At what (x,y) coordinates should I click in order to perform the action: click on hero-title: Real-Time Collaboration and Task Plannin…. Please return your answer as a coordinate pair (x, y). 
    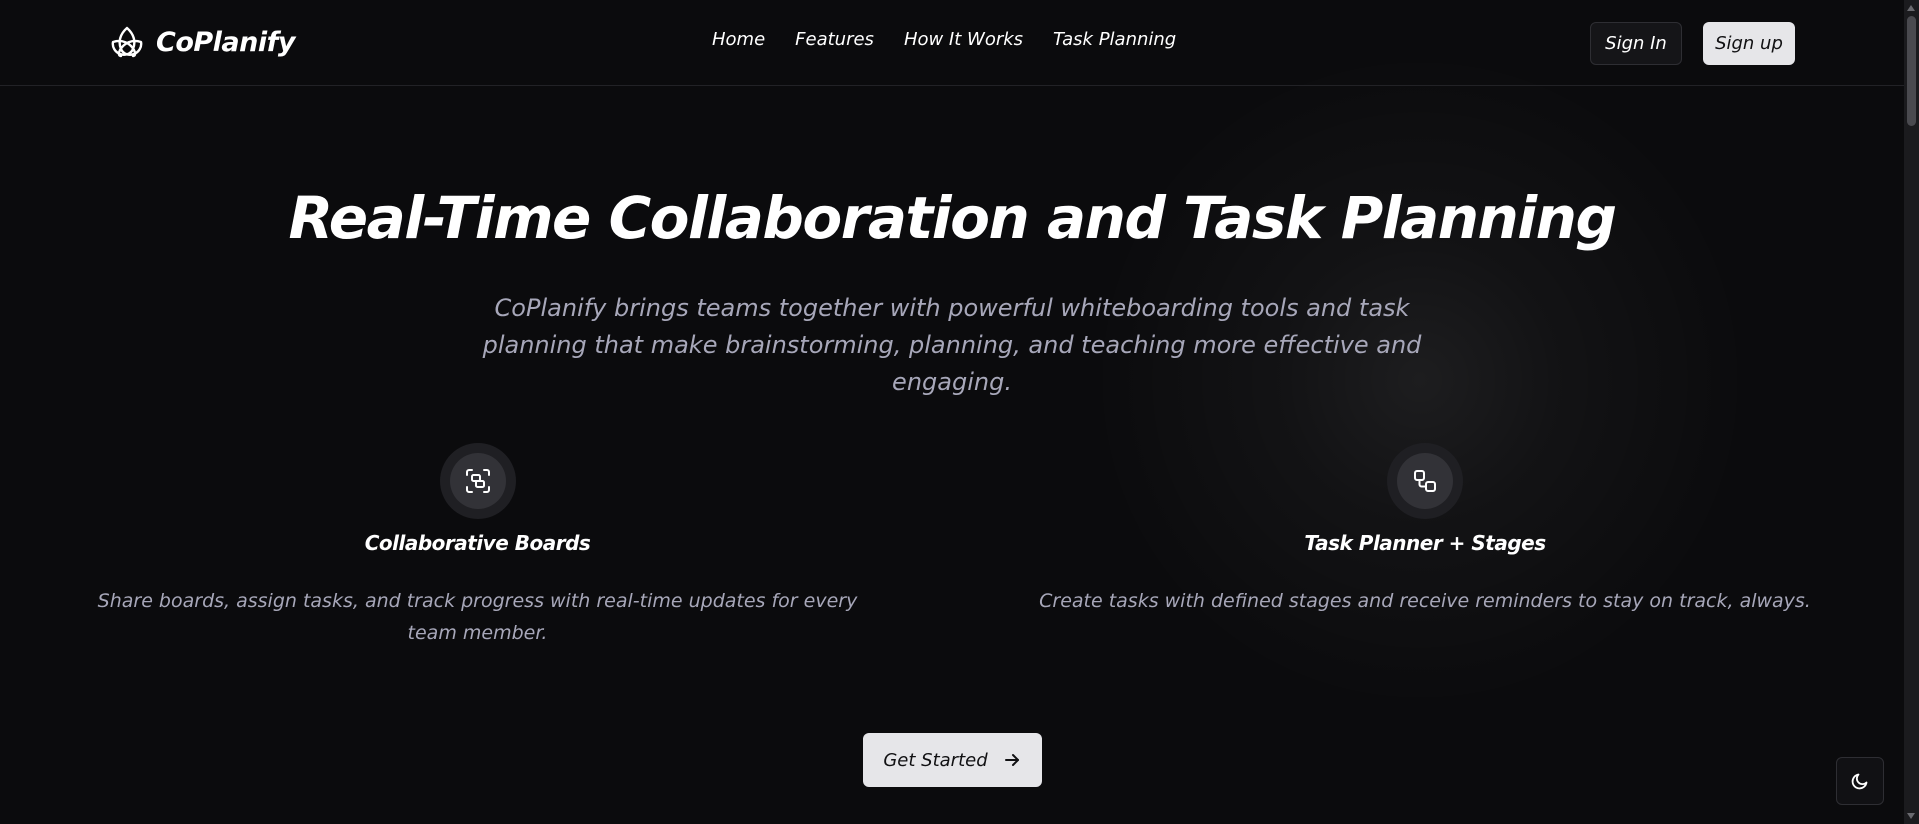
    Looking at the image, I should click on (953, 218).